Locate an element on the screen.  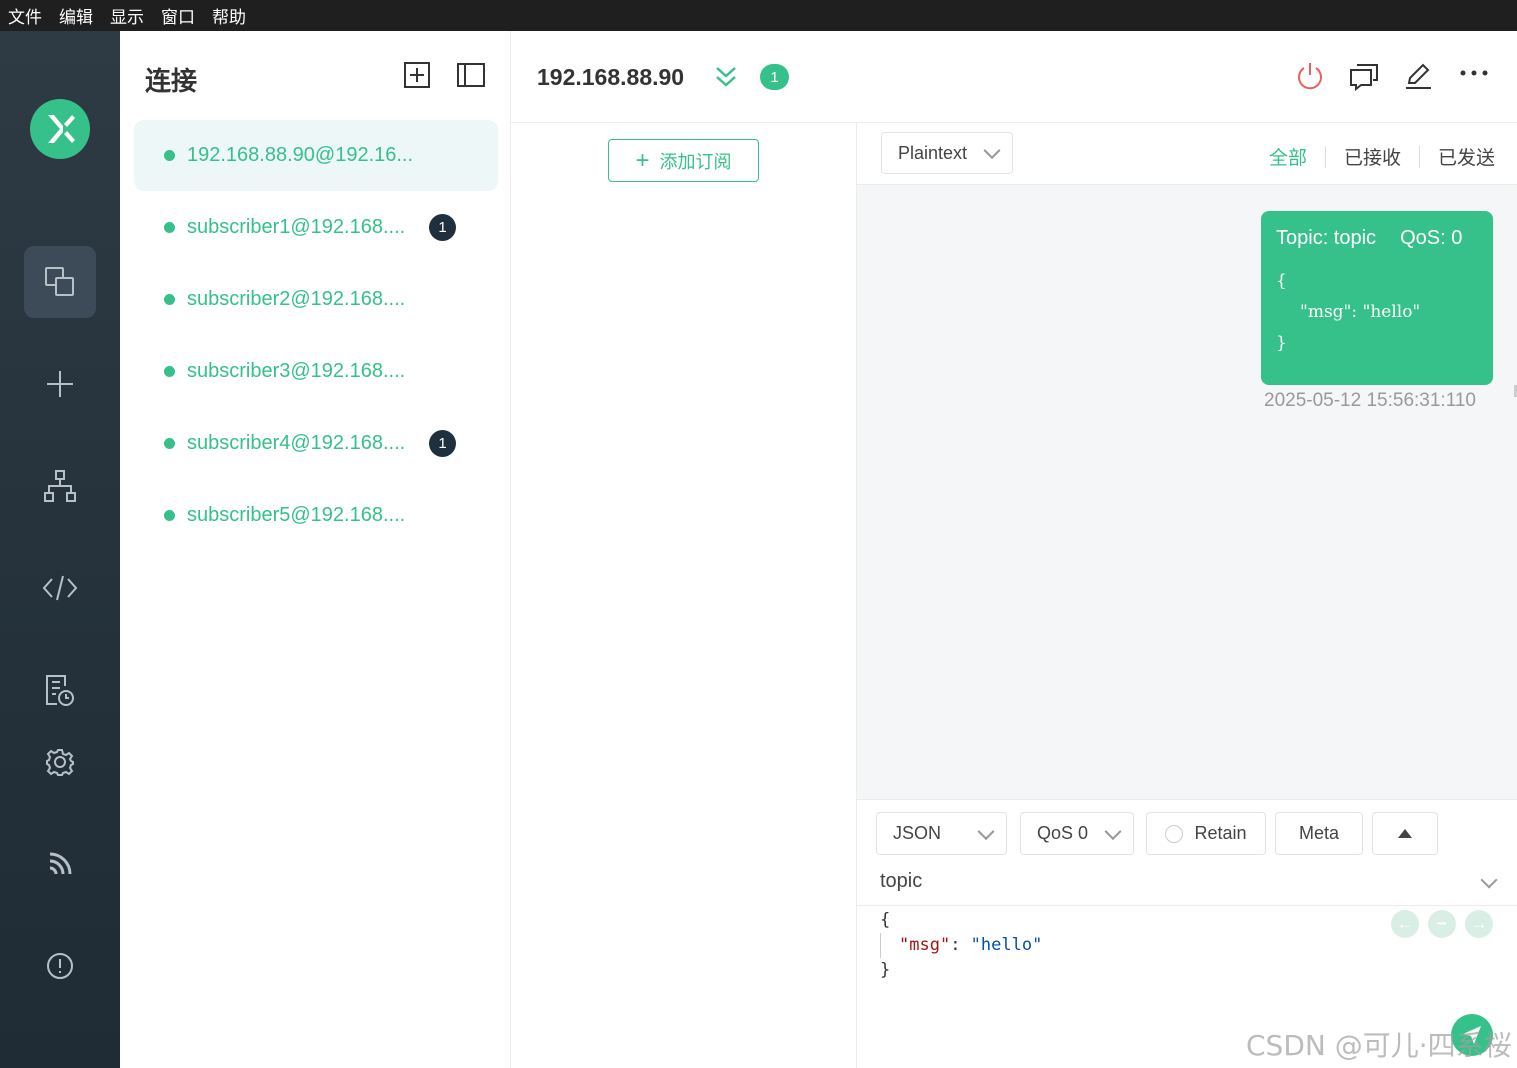
history-next-button: → is located at coordinates (1479, 924).